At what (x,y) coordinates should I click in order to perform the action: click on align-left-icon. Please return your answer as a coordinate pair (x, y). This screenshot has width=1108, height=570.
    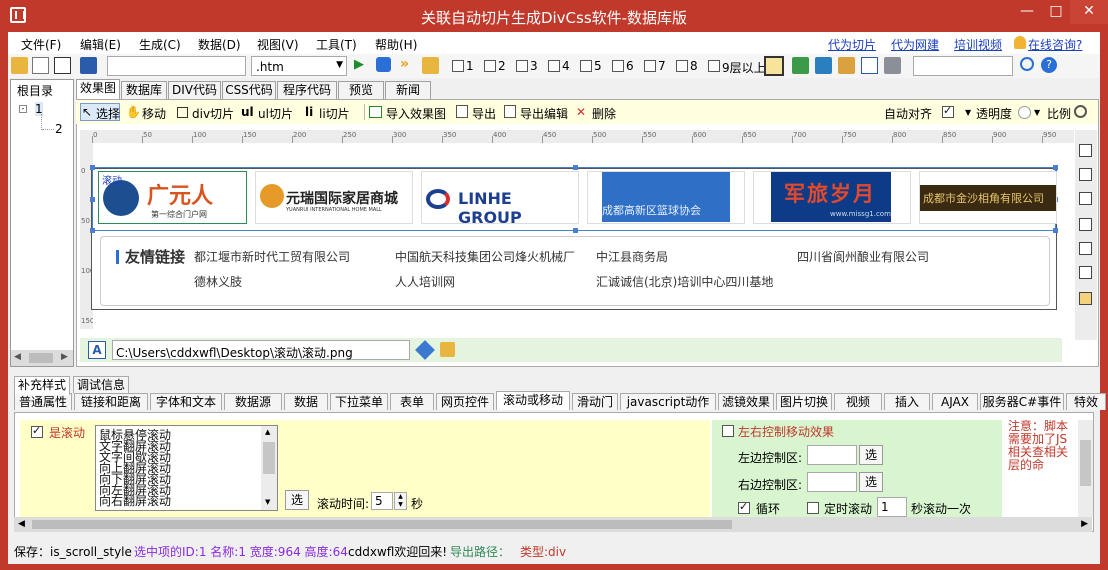
    Looking at the image, I should click on (1085, 150).